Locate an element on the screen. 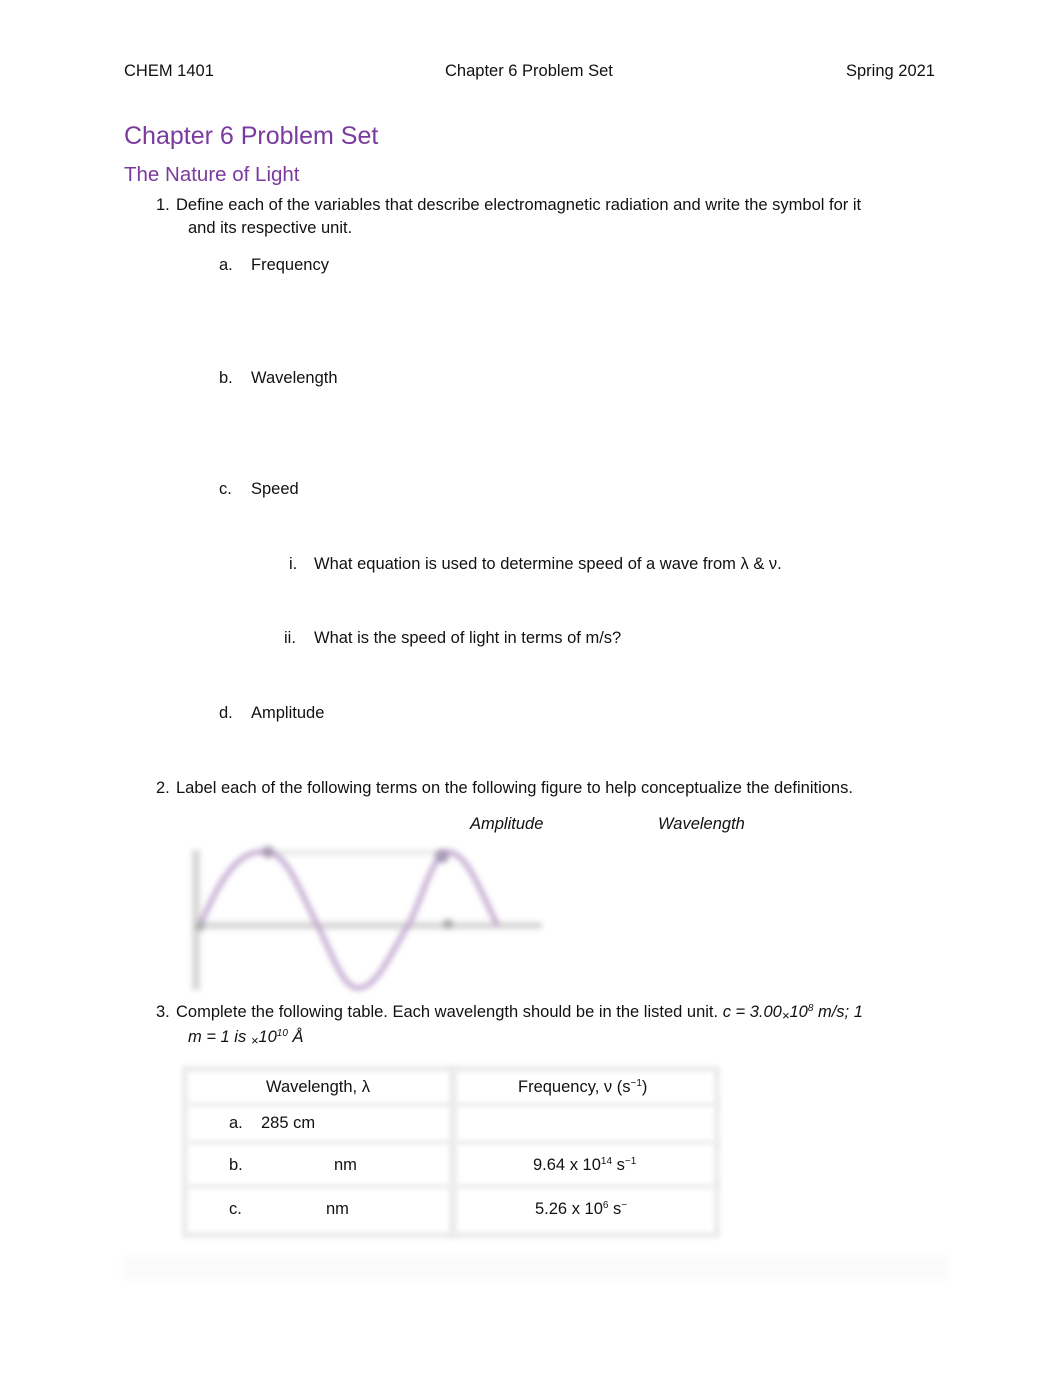 The width and height of the screenshot is (1062, 1377). q3-c-base: 10 is located at coordinates (798, 1012).